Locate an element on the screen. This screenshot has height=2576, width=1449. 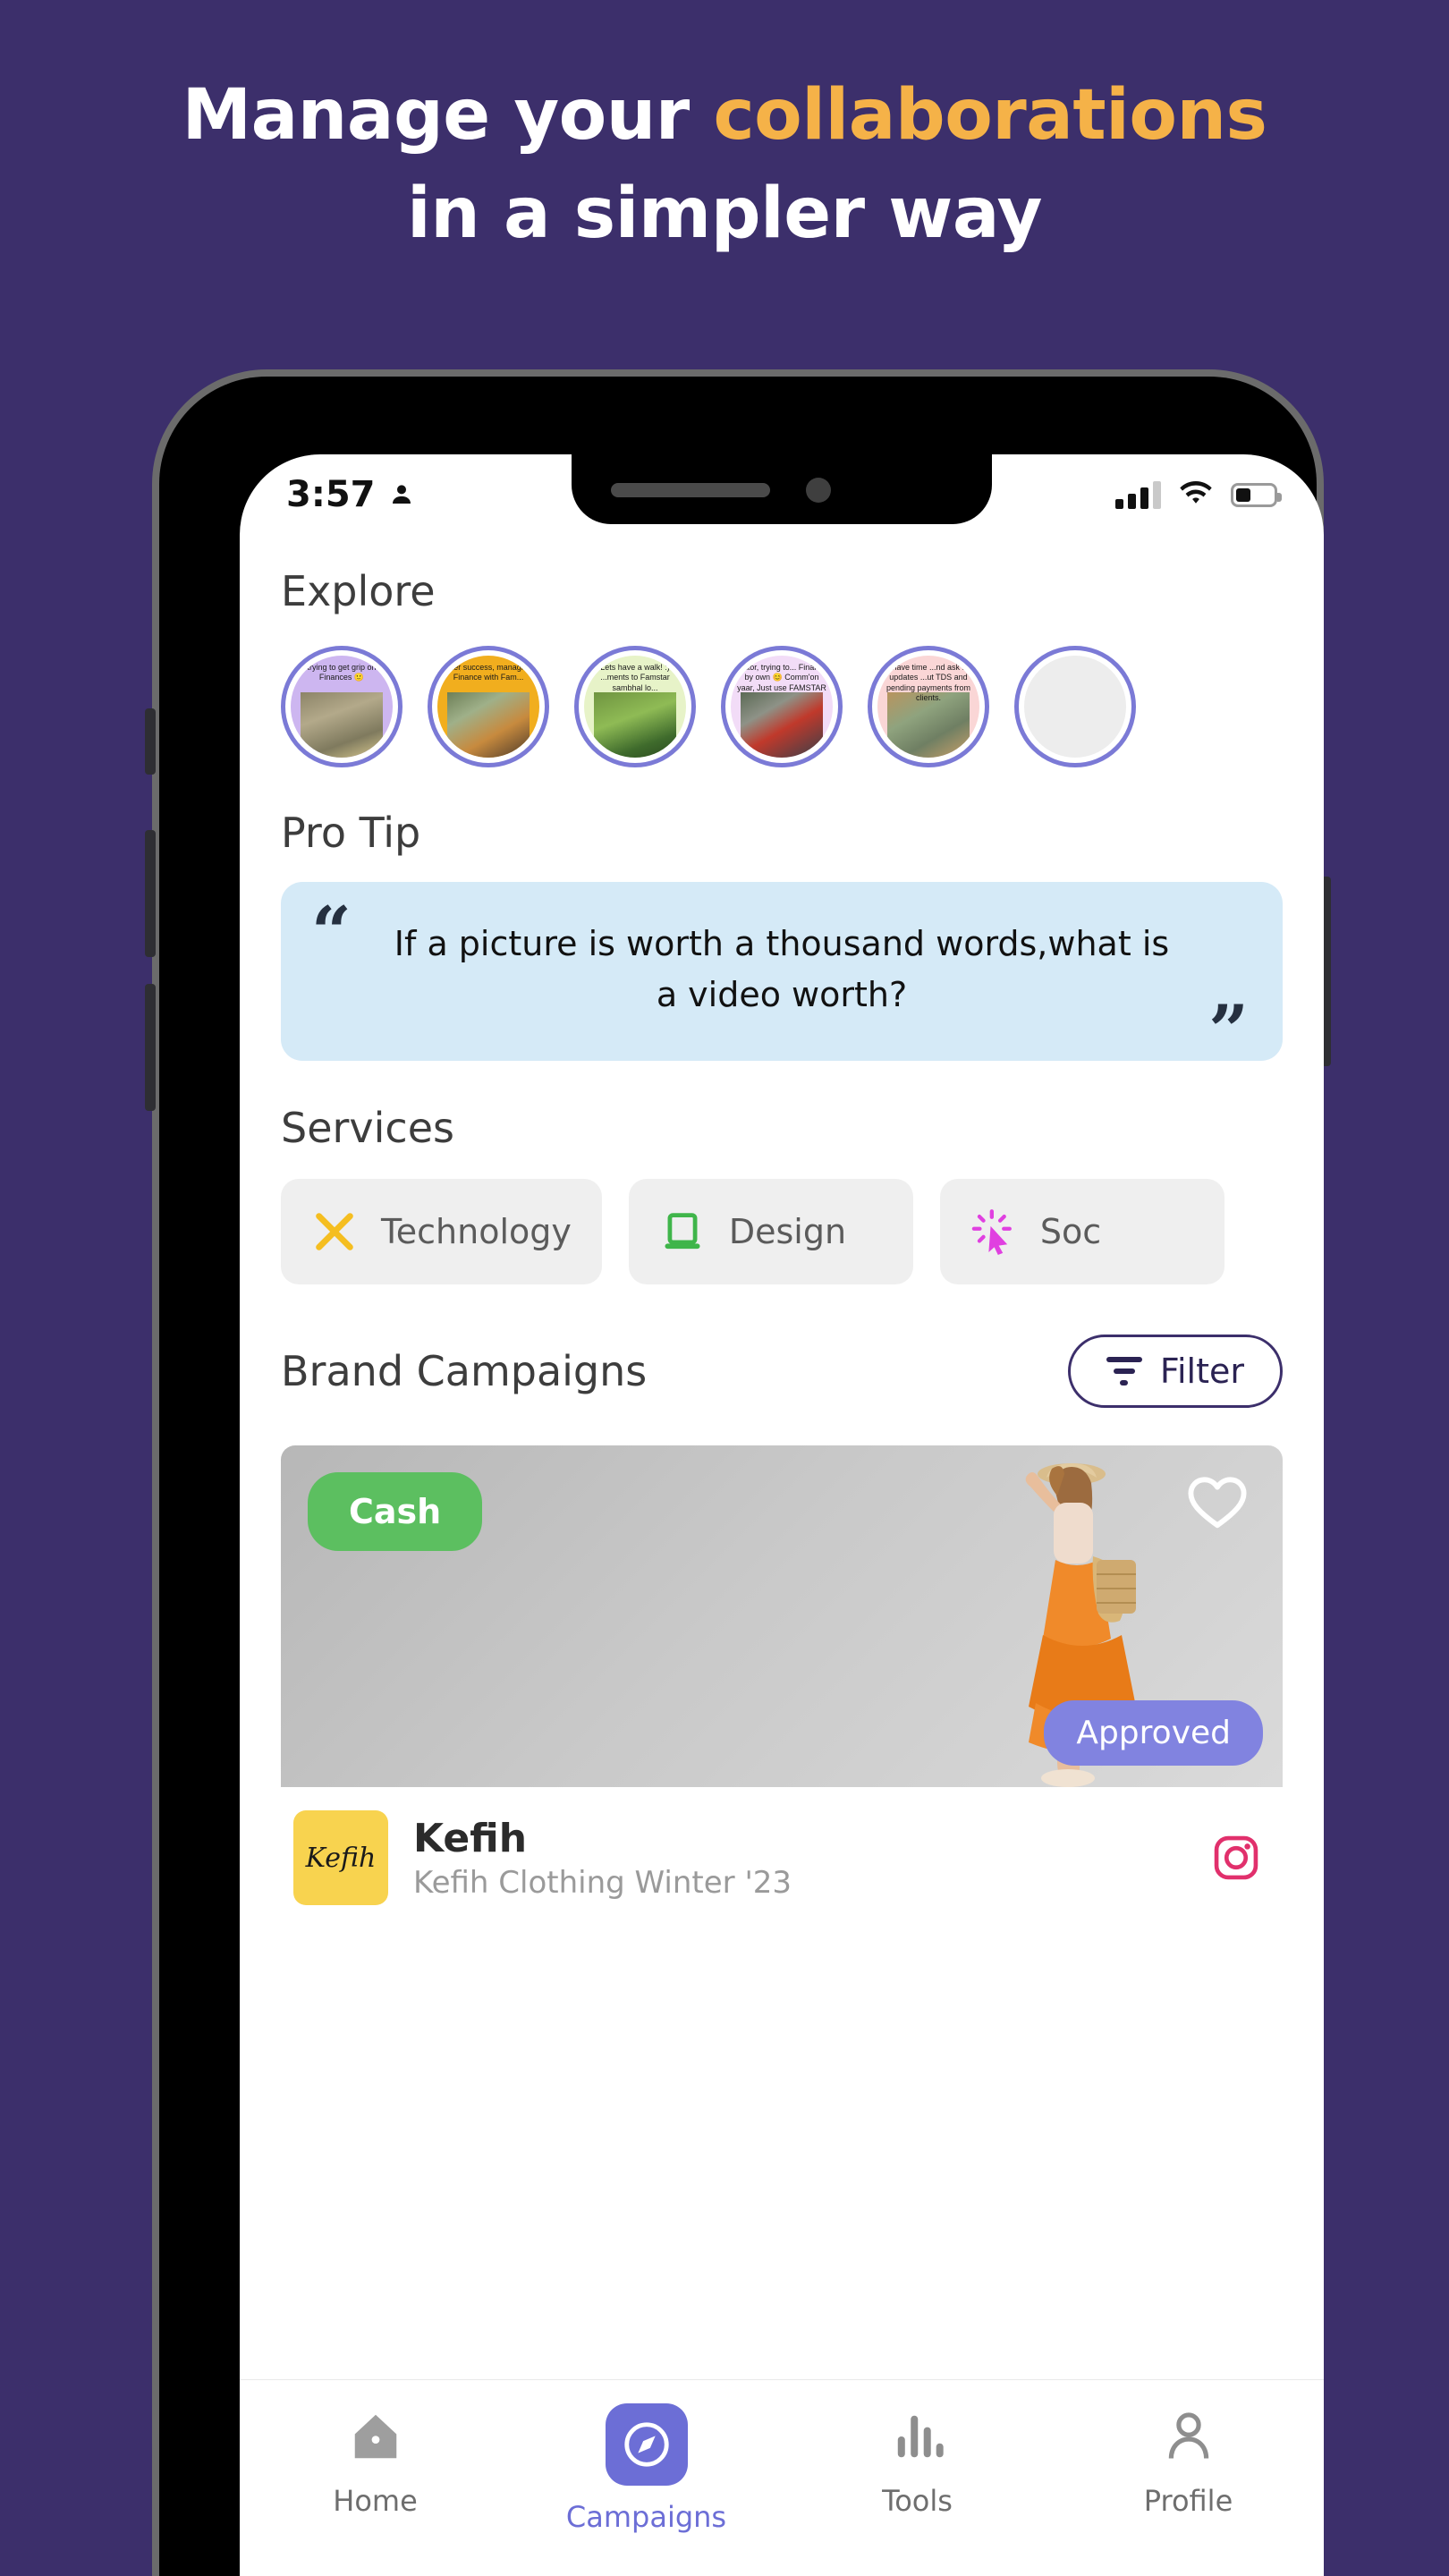
nav-label-home: Home is located at coordinates (375, 2501).